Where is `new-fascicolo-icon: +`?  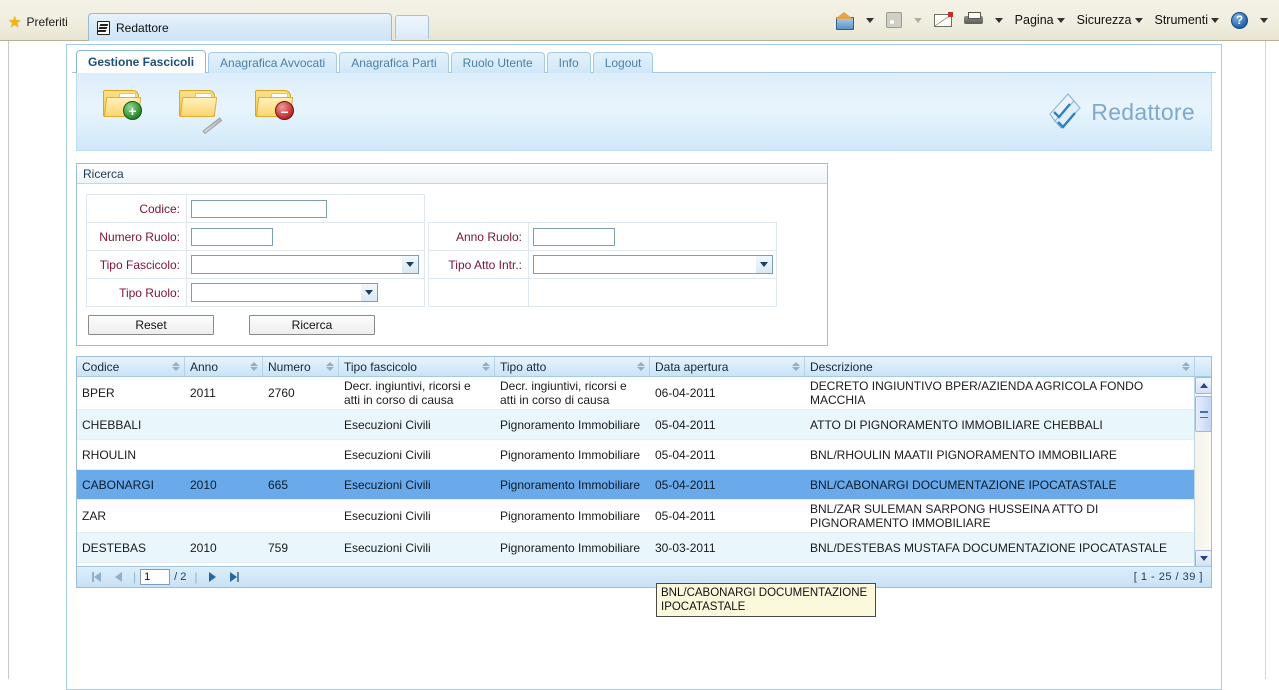 new-fascicolo-icon: + is located at coordinates (122, 105).